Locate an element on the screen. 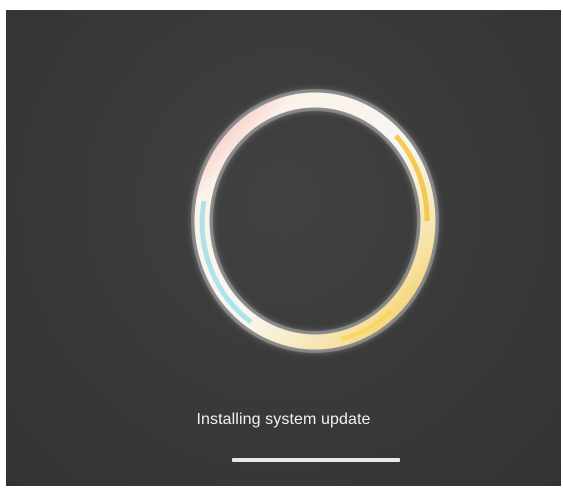 This screenshot has height=488, width=563. status-text: Installing system update is located at coordinates (283, 419).